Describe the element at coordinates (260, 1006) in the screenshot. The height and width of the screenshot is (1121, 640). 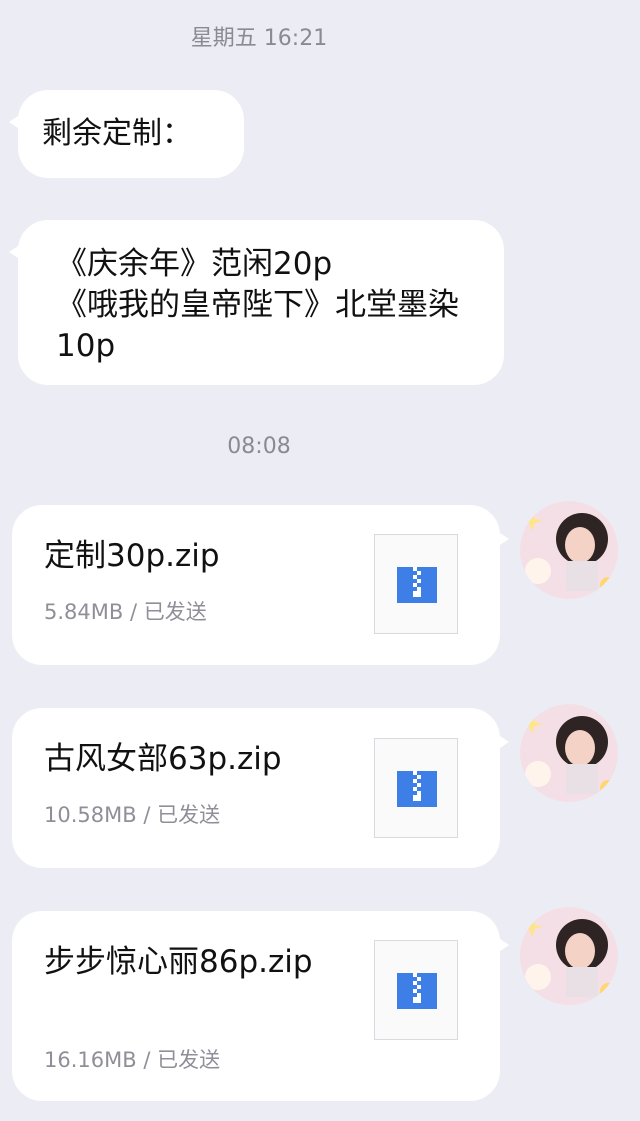
I see `file-message: 步步惊心丽86p.zip 16.16MB / 已发送` at that location.